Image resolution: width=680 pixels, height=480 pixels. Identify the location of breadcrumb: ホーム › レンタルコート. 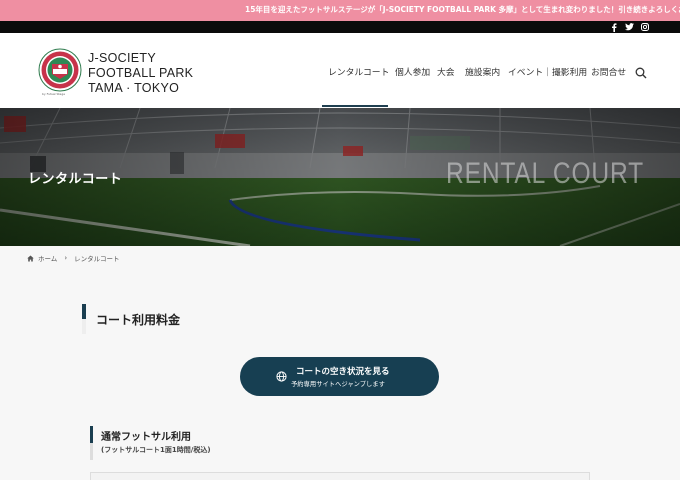
(73, 258).